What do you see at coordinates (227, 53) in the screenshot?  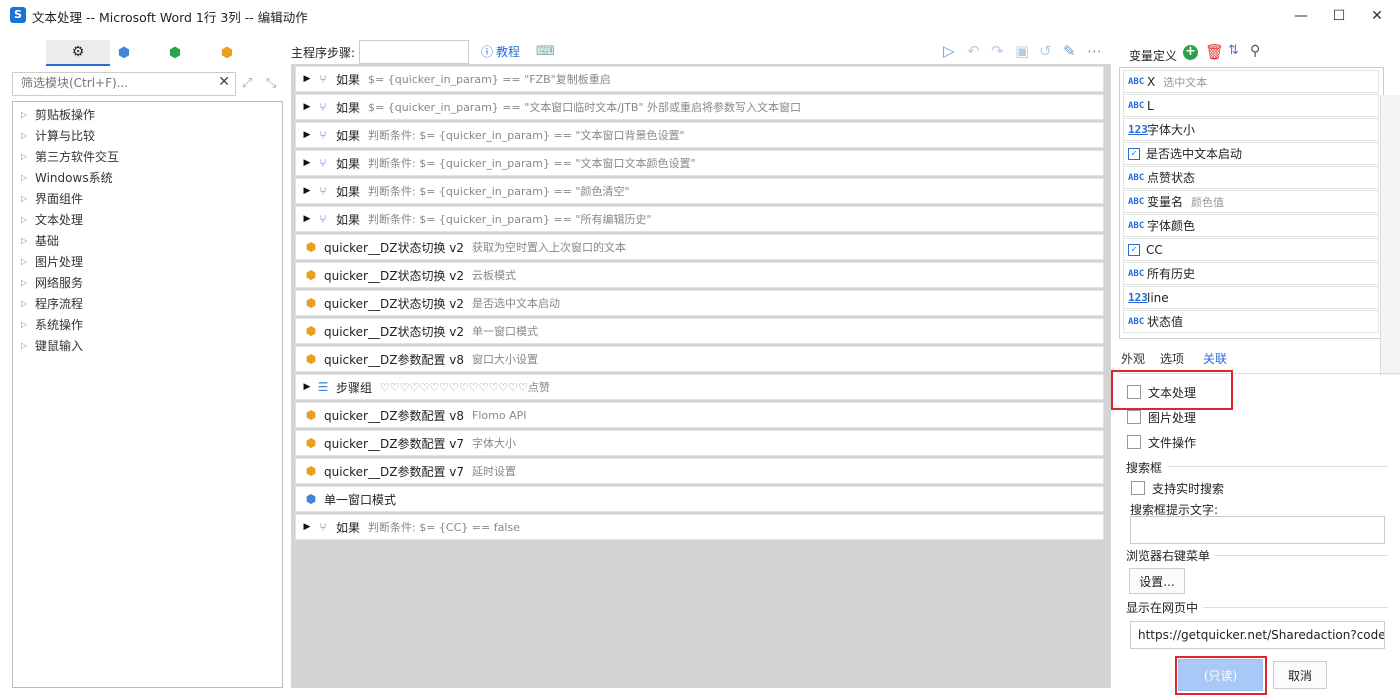 I see `orange-cubes-icon: ⬢` at bounding box center [227, 53].